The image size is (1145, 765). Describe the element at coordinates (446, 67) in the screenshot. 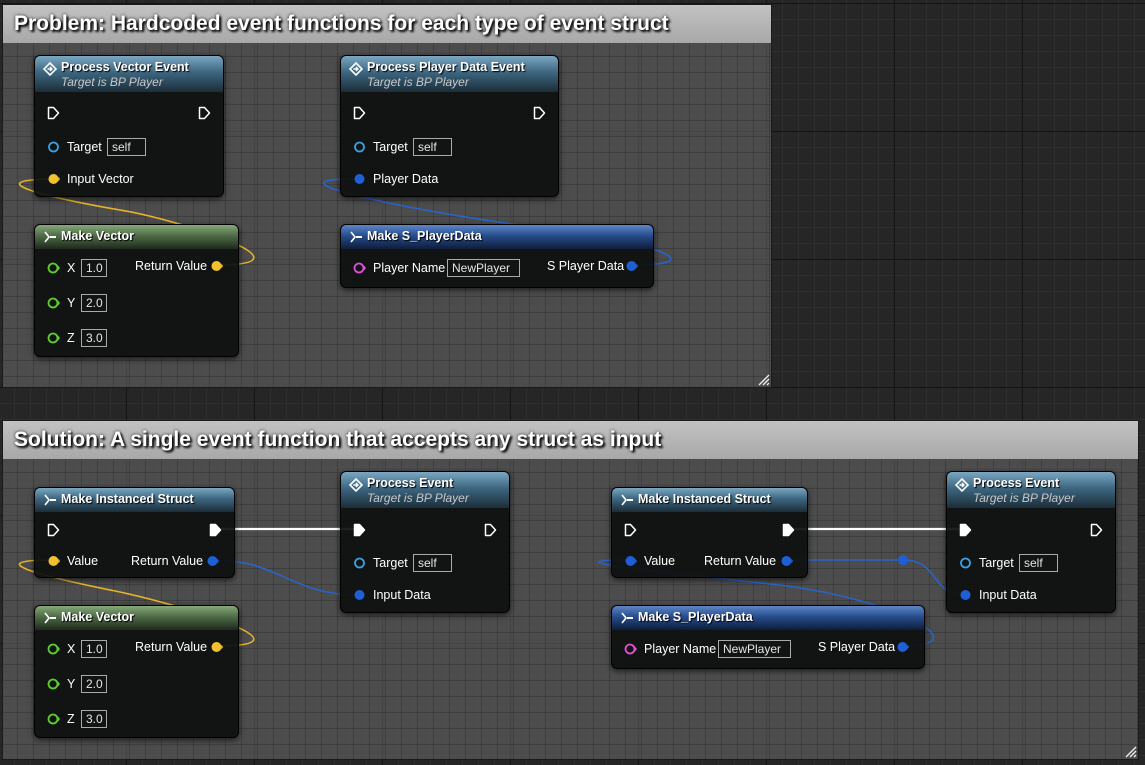

I see `node-title: Process Player Data Event` at that location.